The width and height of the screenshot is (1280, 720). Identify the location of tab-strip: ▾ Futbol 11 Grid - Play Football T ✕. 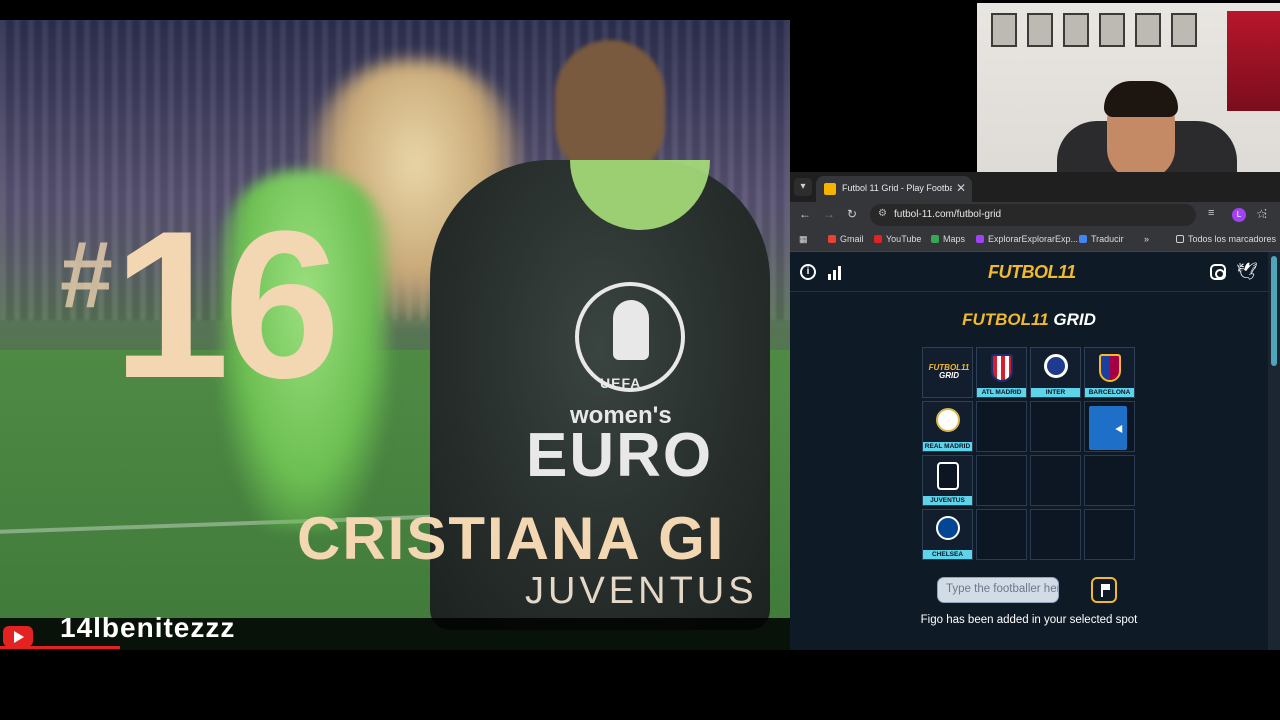
(1035, 187).